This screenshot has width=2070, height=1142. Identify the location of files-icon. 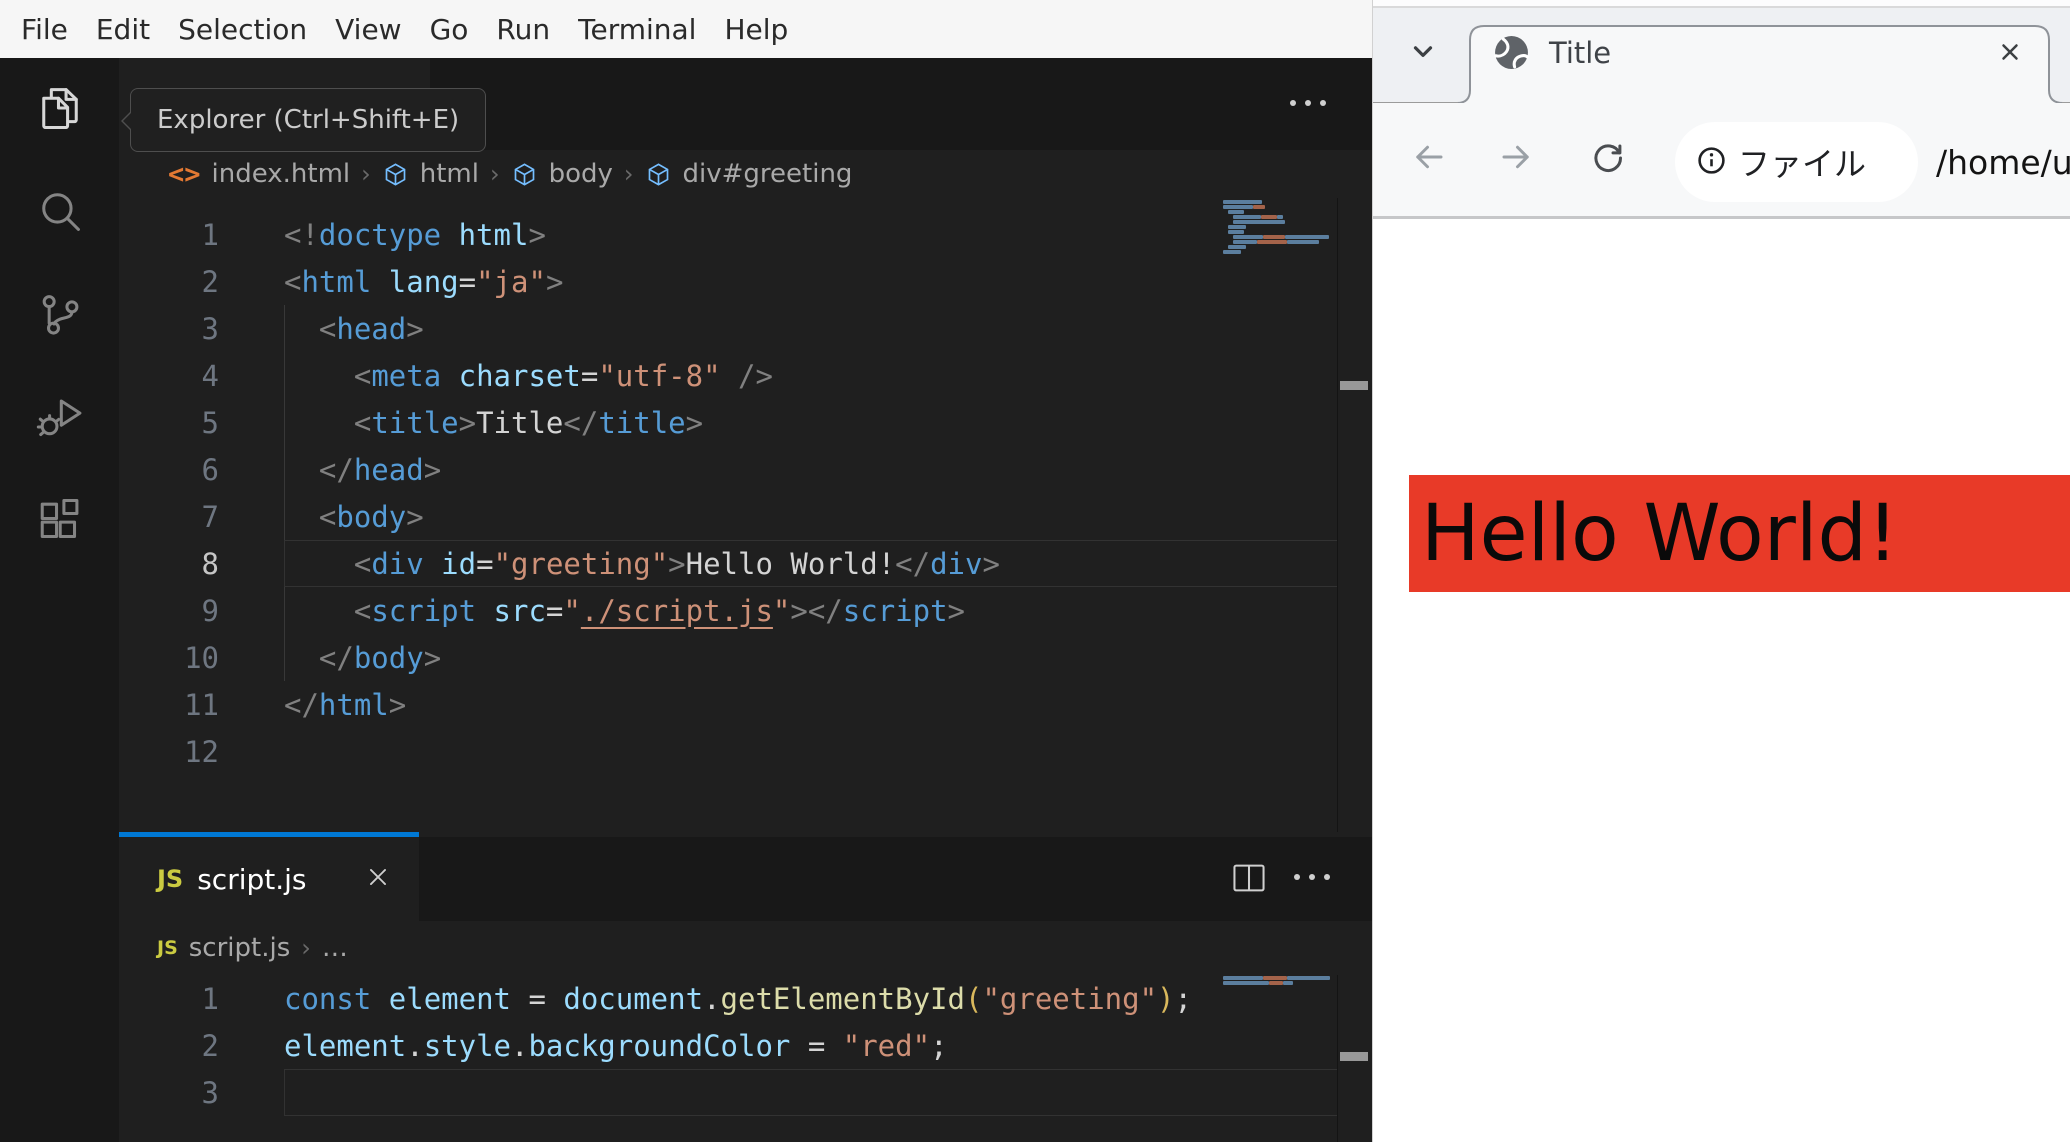
(60, 110).